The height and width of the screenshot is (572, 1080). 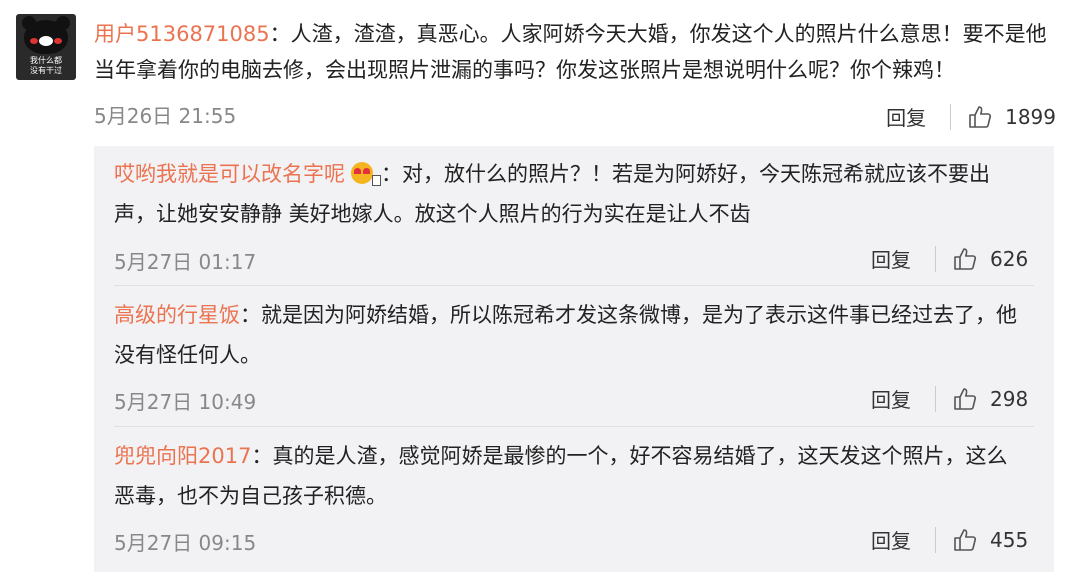 I want to click on avatar: 我什么都 没有干过, so click(x=46, y=47).